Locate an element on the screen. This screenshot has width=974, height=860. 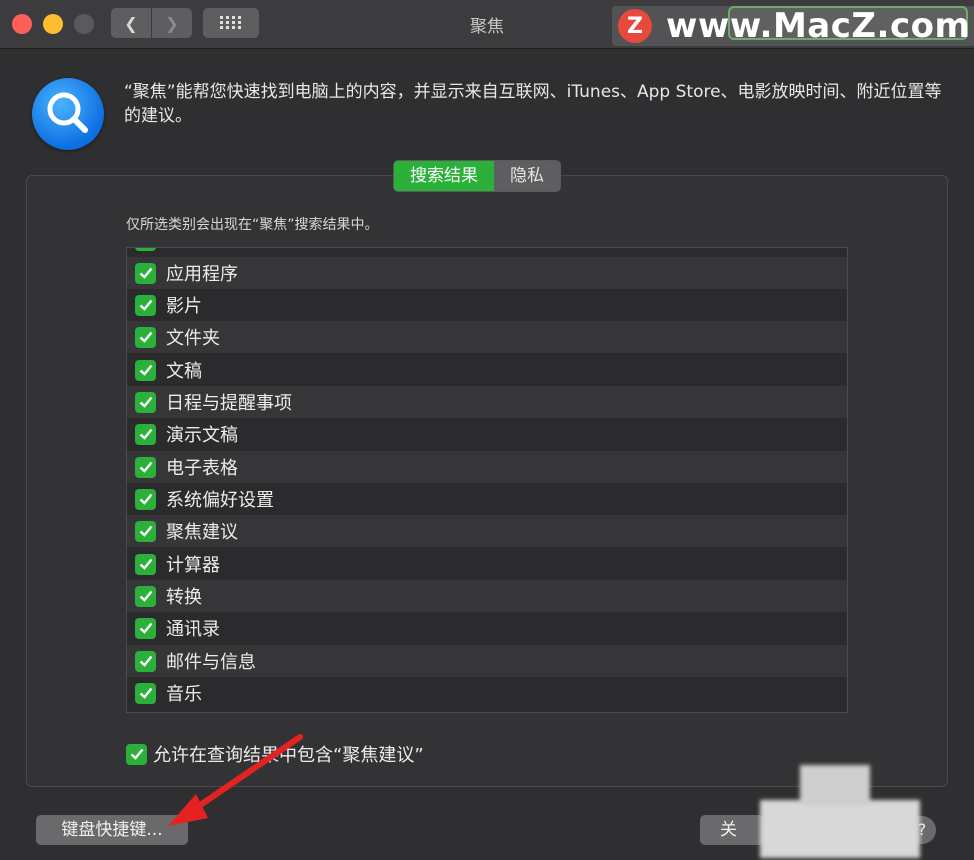
list-item: 聚焦建议 is located at coordinates (487, 531).